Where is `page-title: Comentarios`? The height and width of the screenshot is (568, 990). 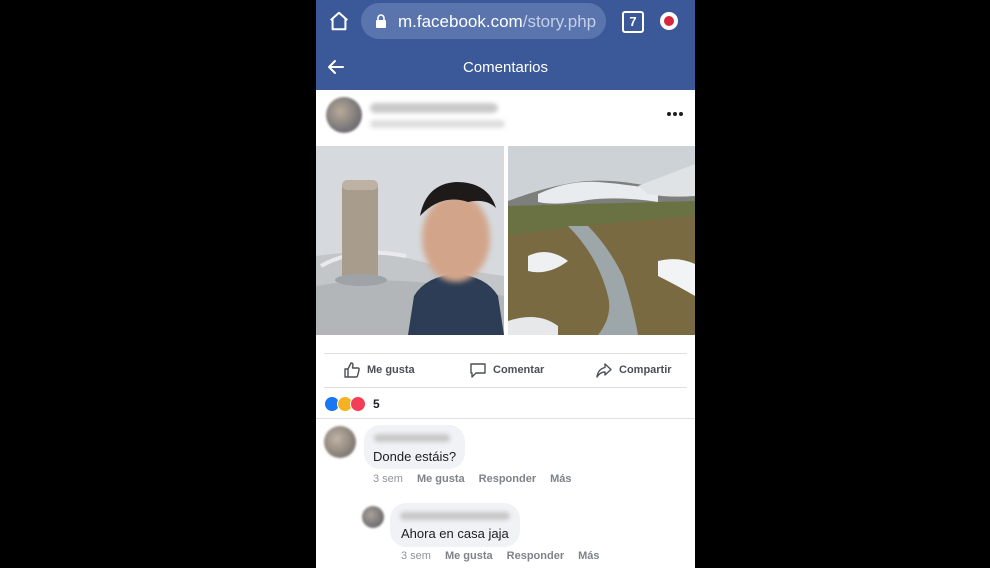
page-title: Comentarios is located at coordinates (505, 67).